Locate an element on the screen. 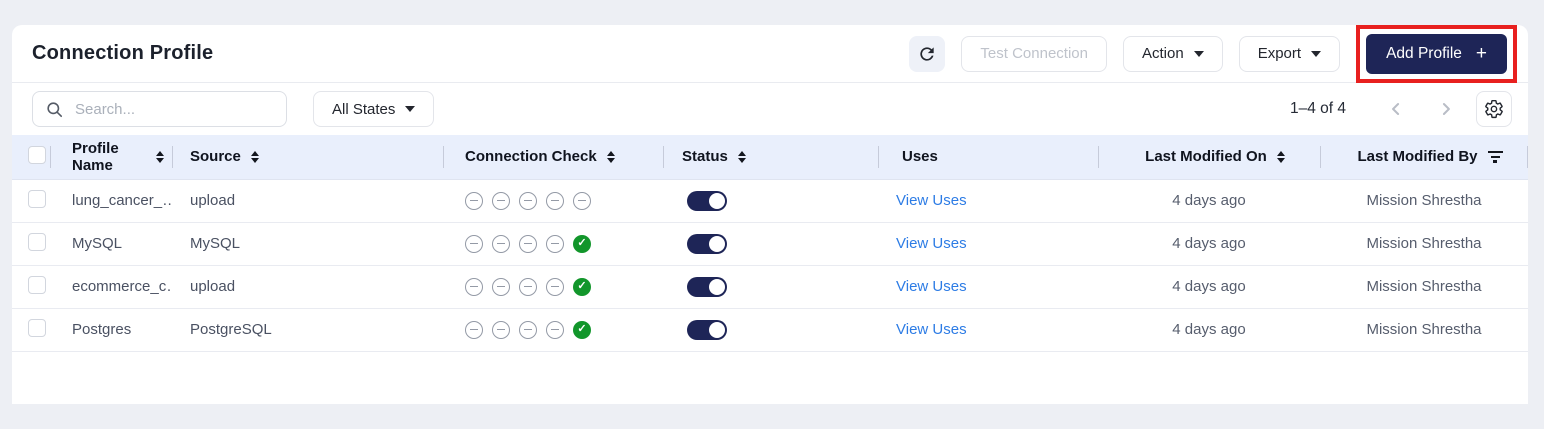  add-profile-button: Add Profile + is located at coordinates (1436, 53).